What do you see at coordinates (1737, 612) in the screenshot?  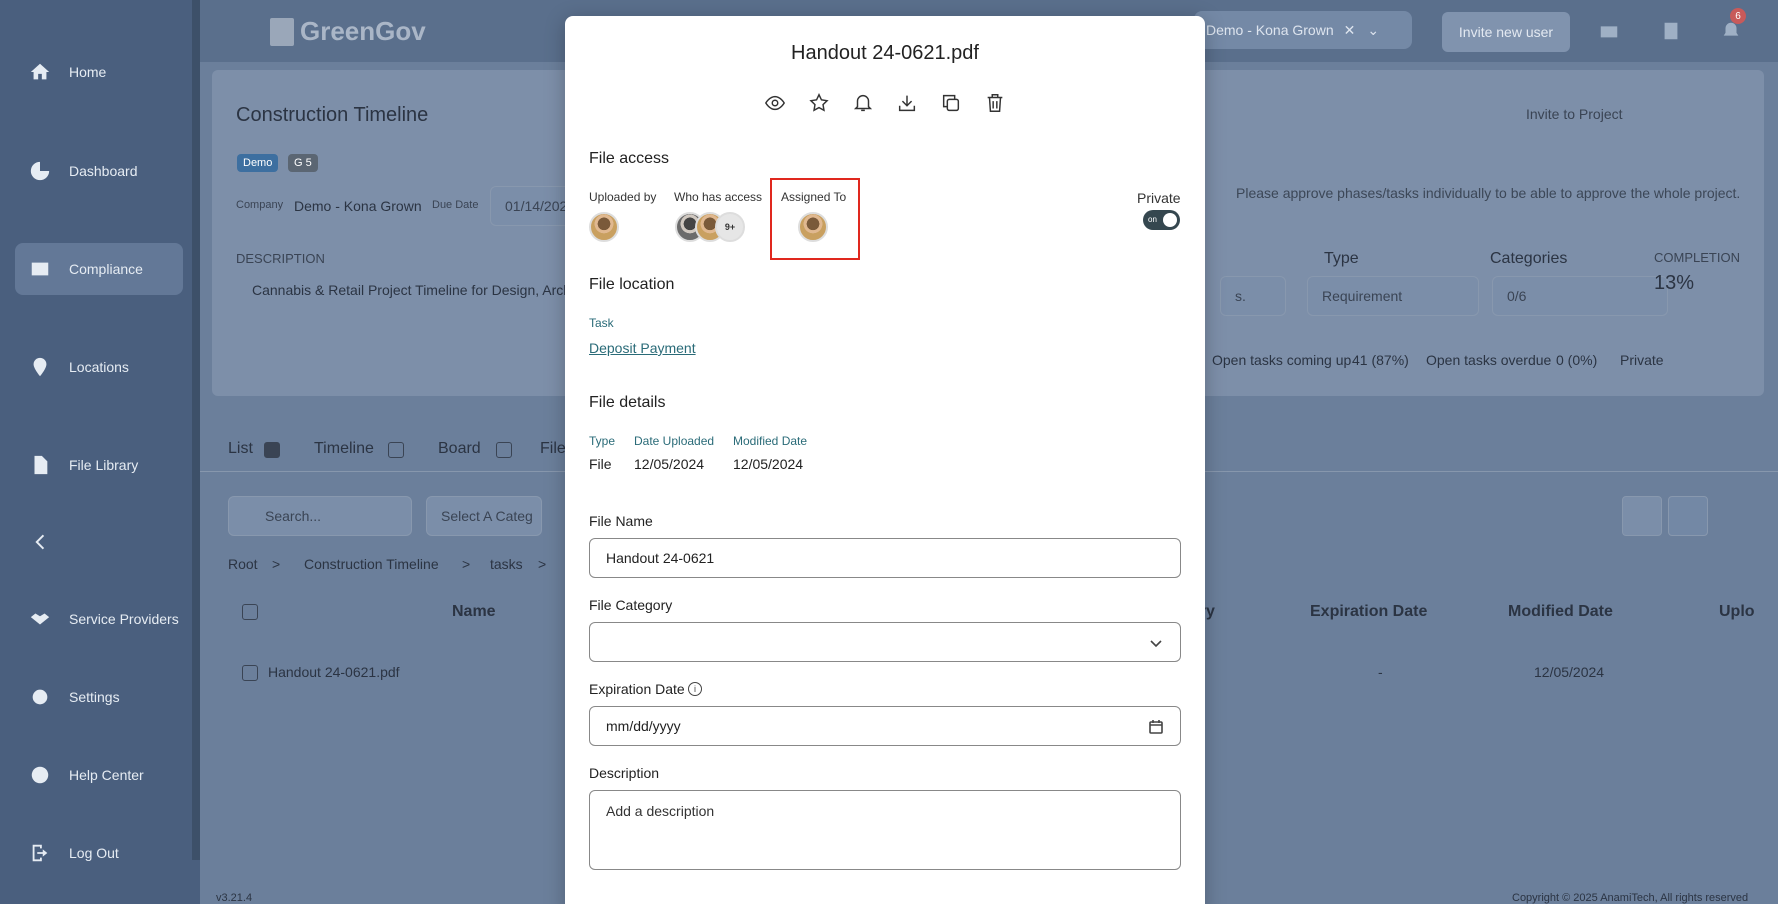 I see `column-header-uploaded: Uplo` at bounding box center [1737, 612].